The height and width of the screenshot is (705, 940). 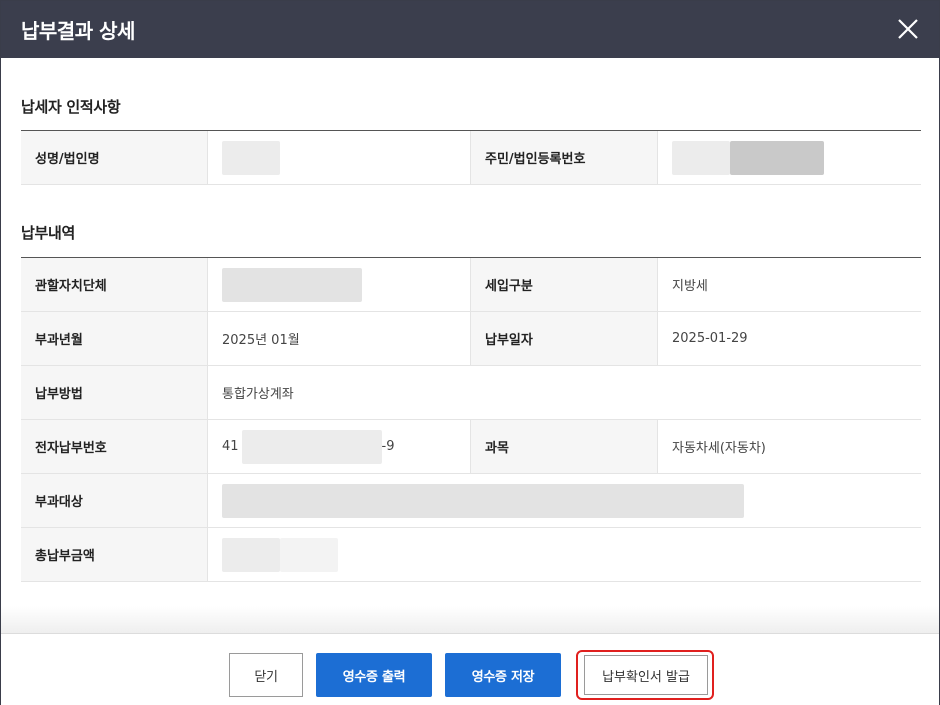 What do you see at coordinates (710, 338) in the screenshot?
I see `payment-date-value: 2025-01-29` at bounding box center [710, 338].